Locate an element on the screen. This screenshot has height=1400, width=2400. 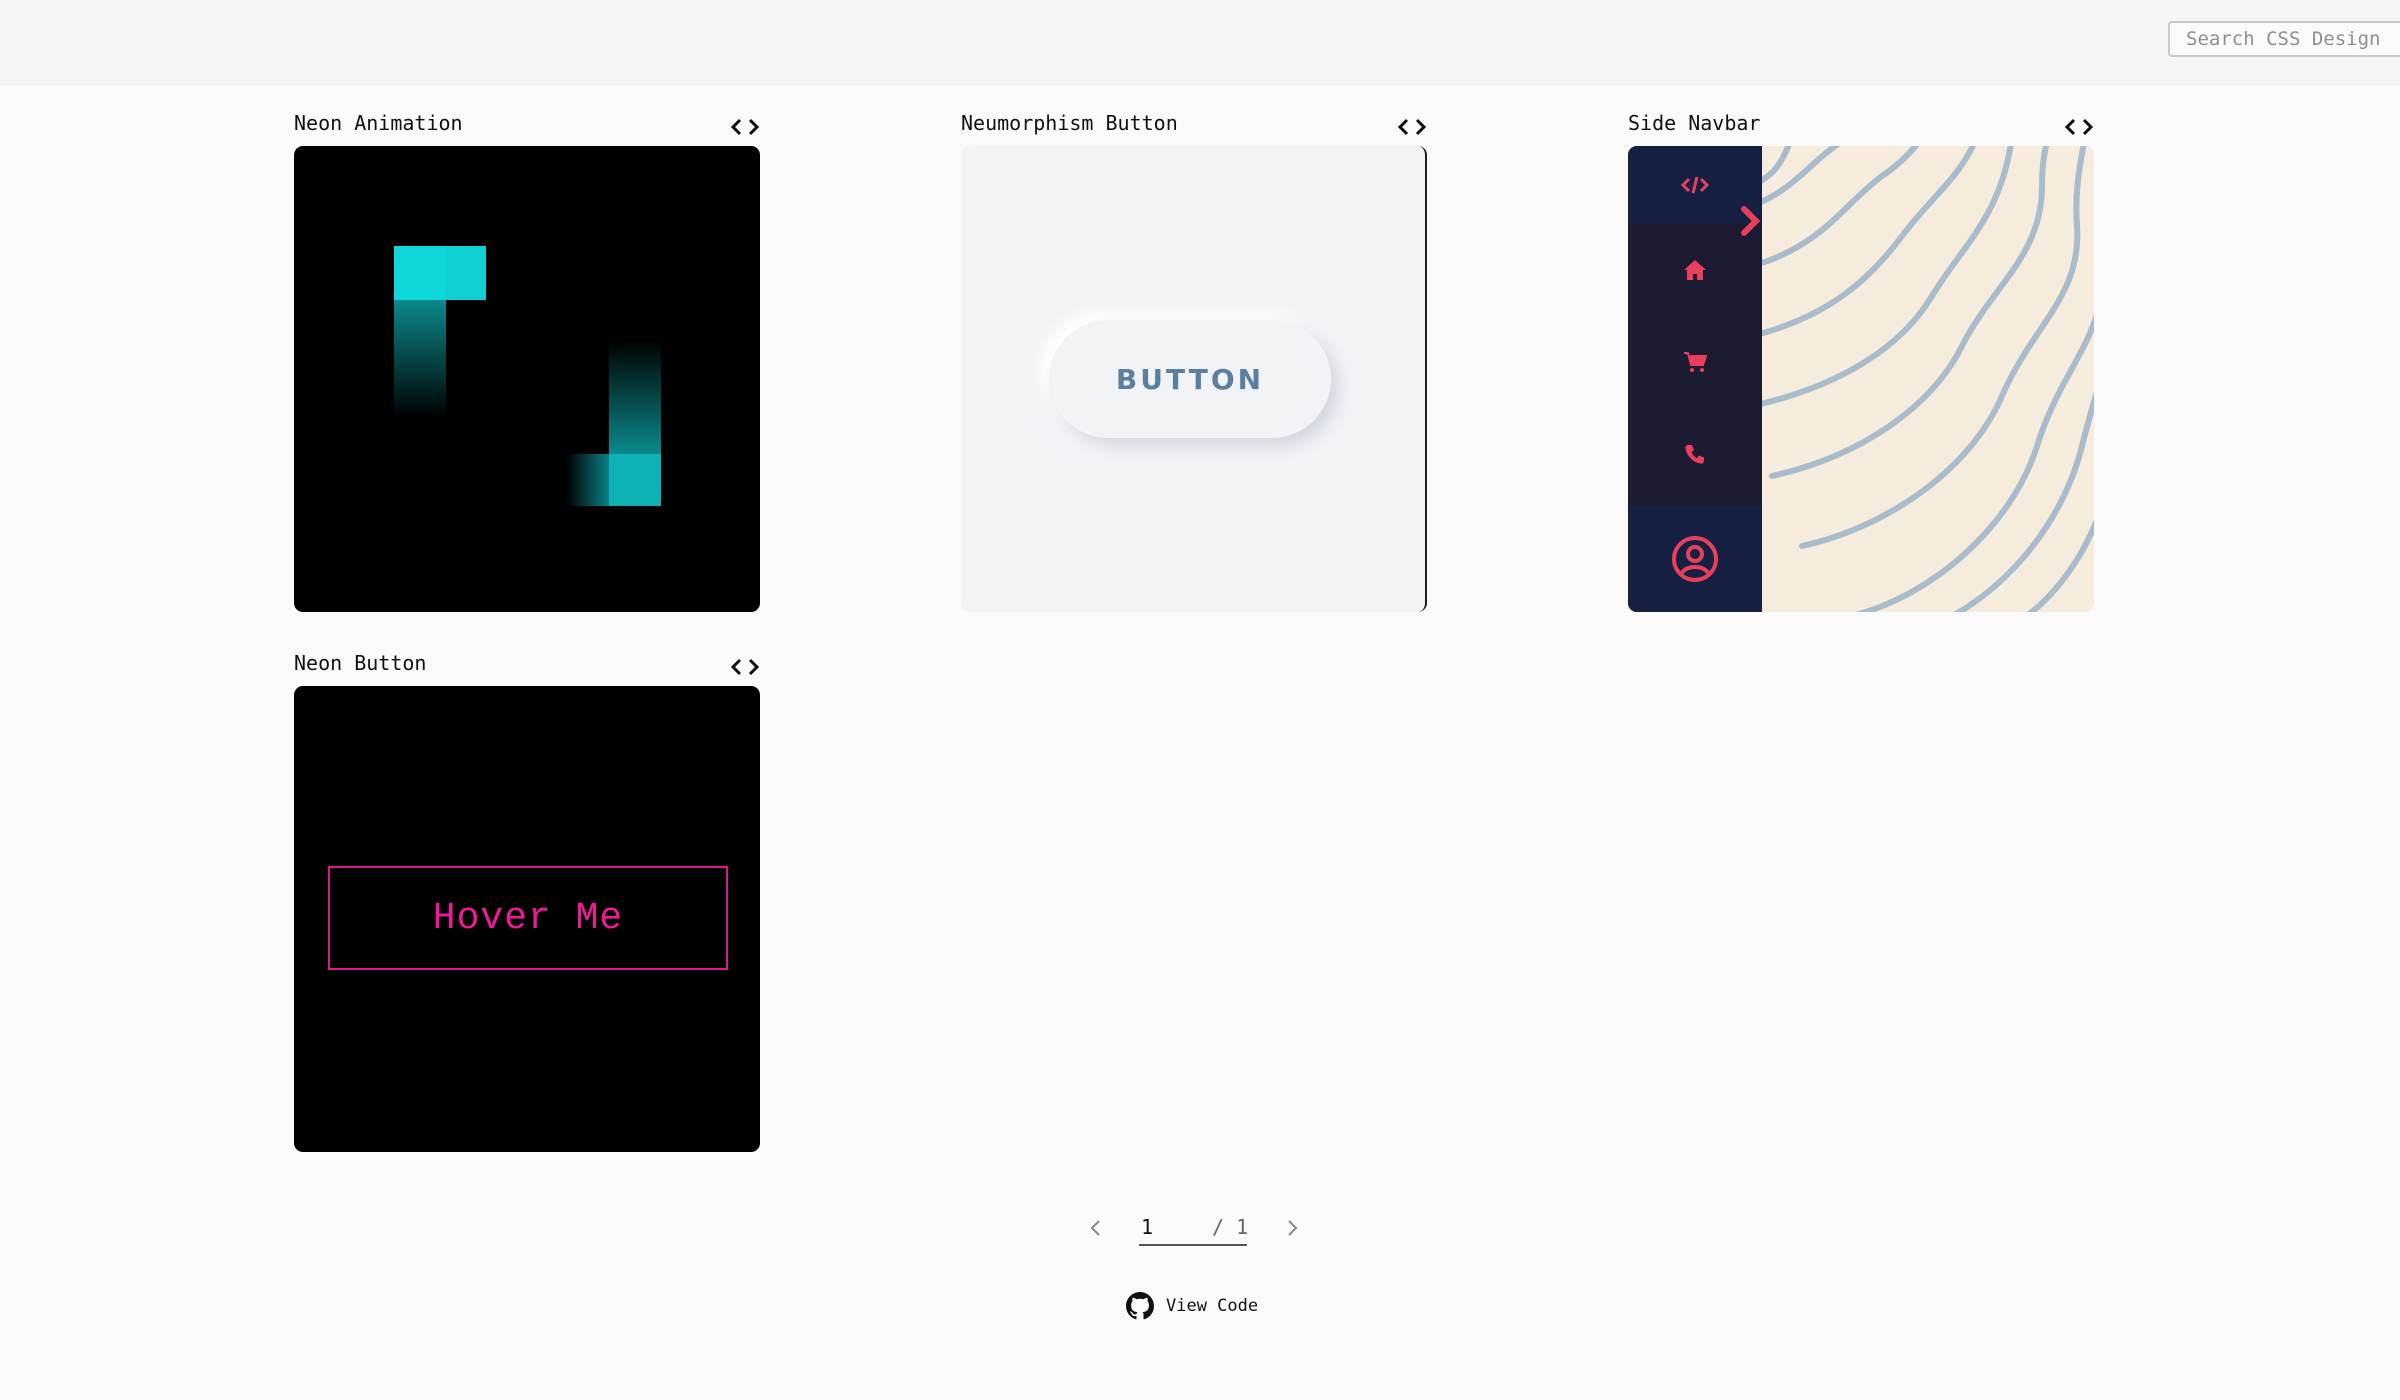
chevron-left-icon is located at coordinates (1096, 1228).